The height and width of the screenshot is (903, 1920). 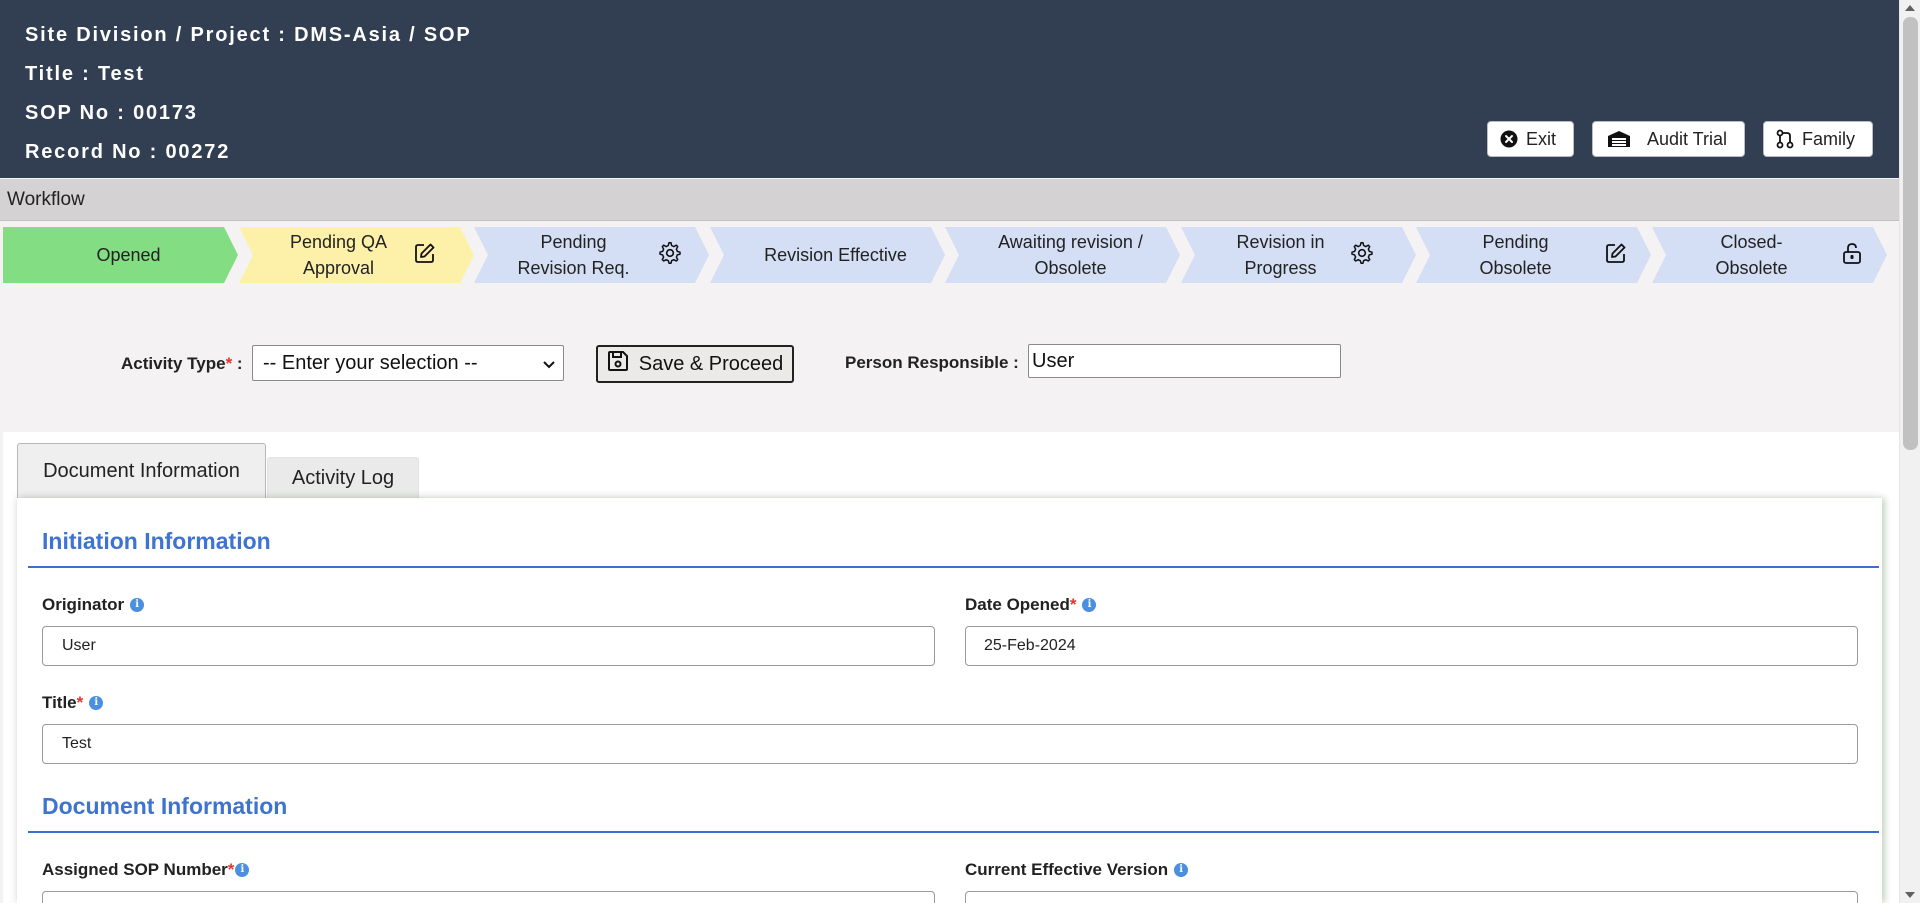 I want to click on save-and-proceed-button: Save & Proceed, so click(x=695, y=364).